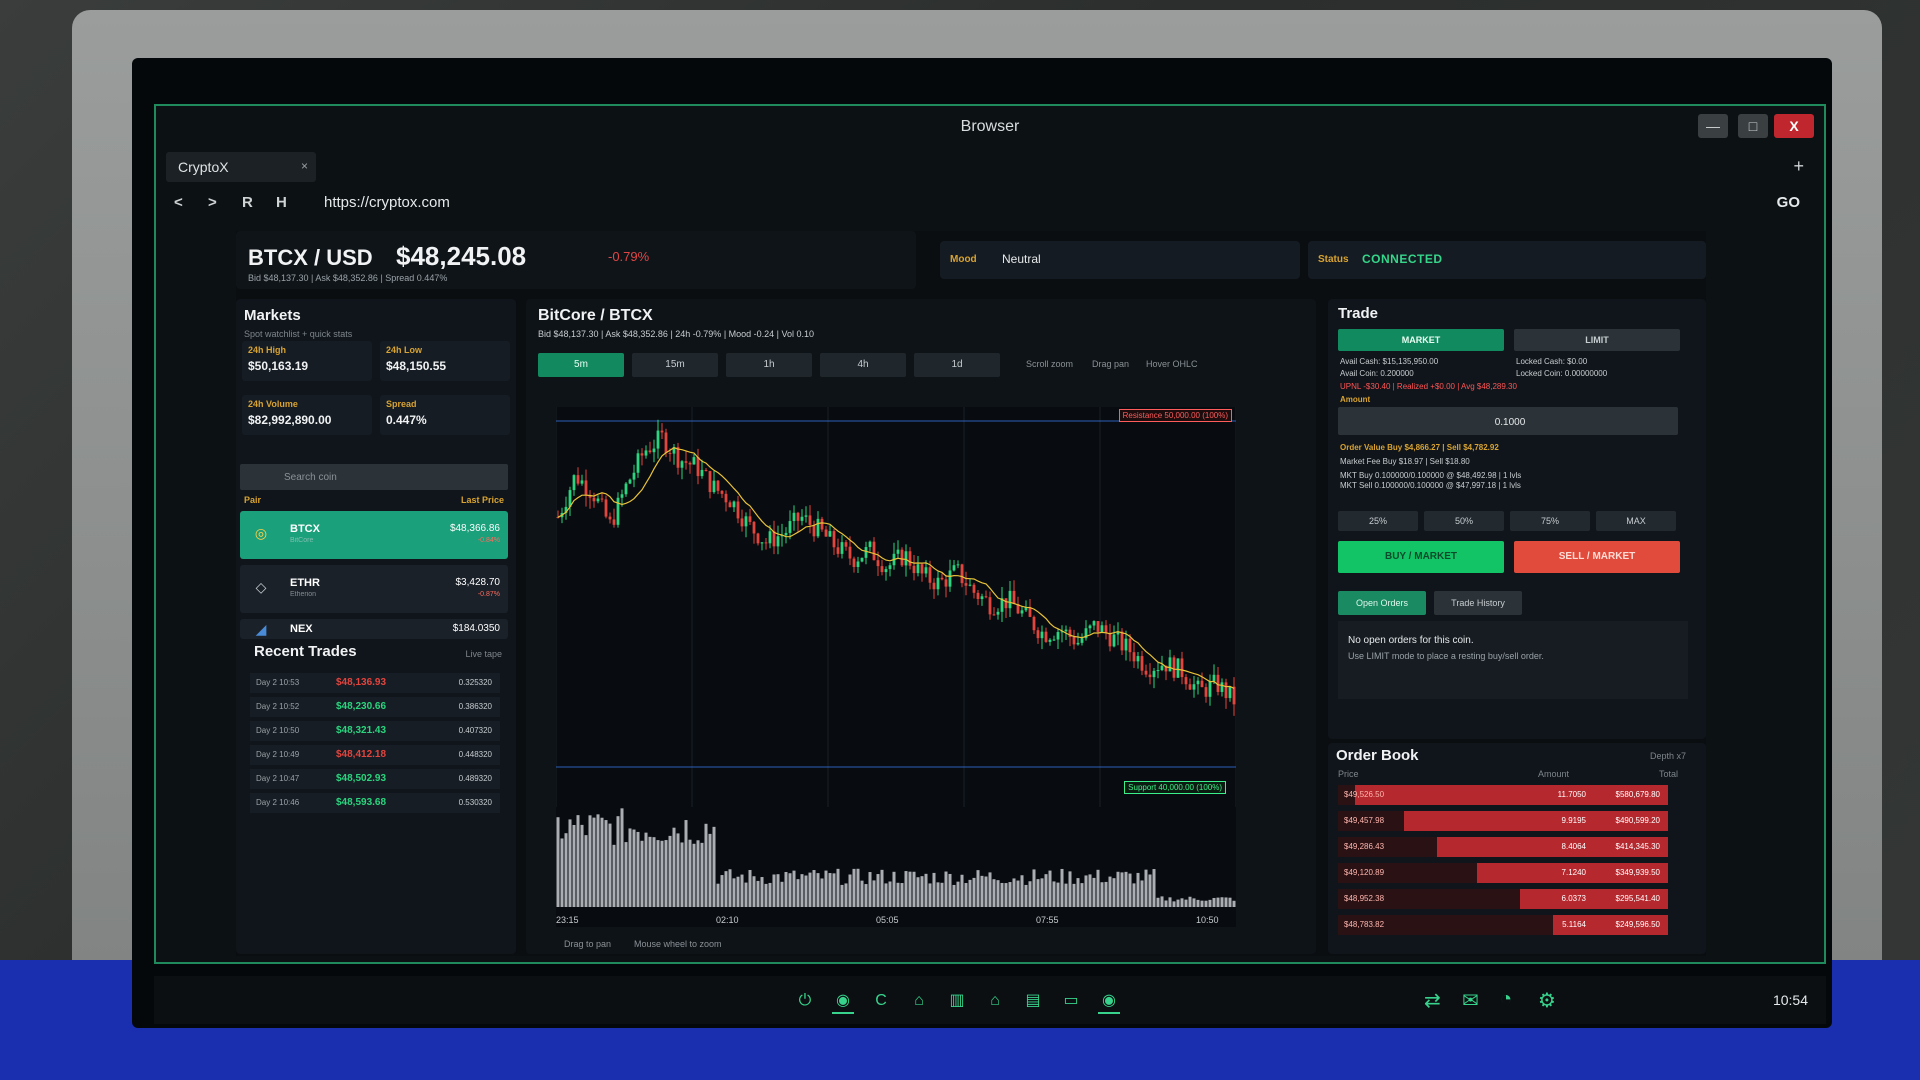 Image resolution: width=1920 pixels, height=1080 pixels. Describe the element at coordinates (1432, 1000) in the screenshot. I see `translate-icon: ⇄` at that location.